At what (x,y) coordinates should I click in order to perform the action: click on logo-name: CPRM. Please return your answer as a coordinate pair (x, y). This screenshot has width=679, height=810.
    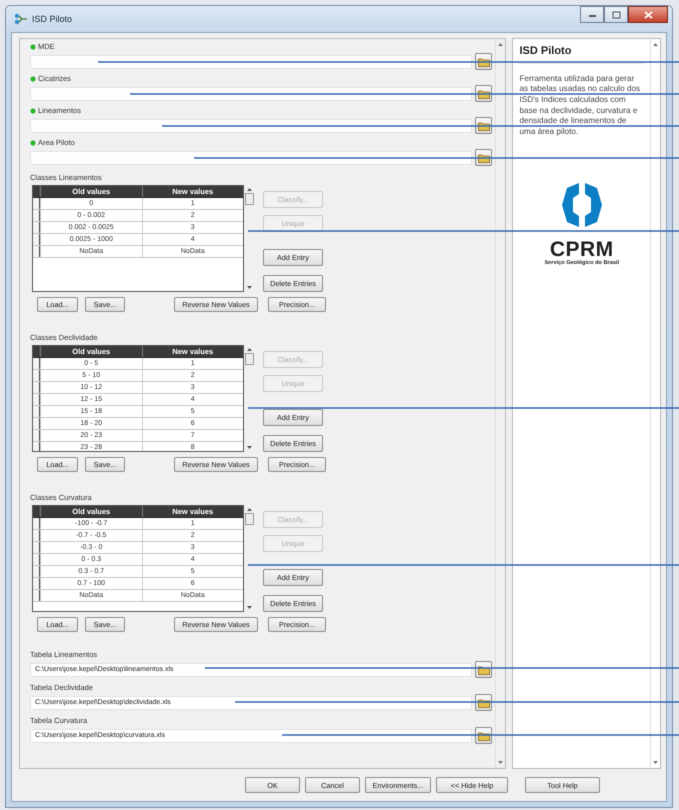
    Looking at the image, I should click on (582, 250).